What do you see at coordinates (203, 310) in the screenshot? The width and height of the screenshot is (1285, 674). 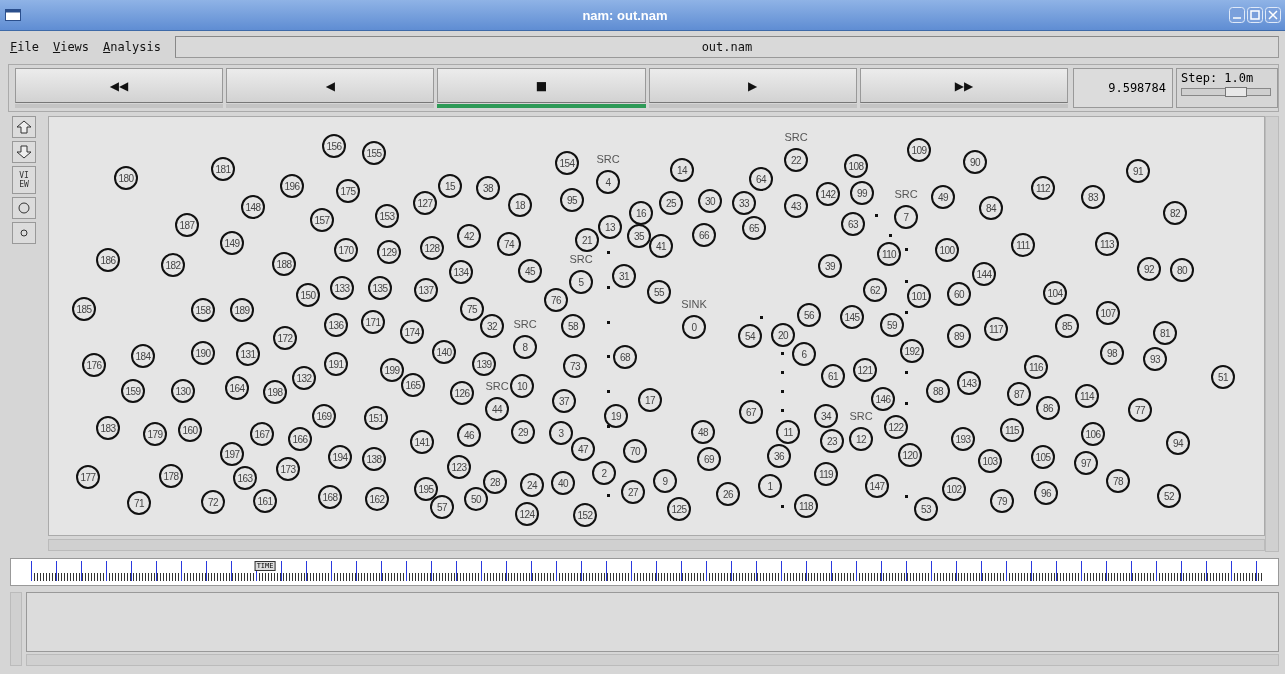 I see `network-node: 158` at bounding box center [203, 310].